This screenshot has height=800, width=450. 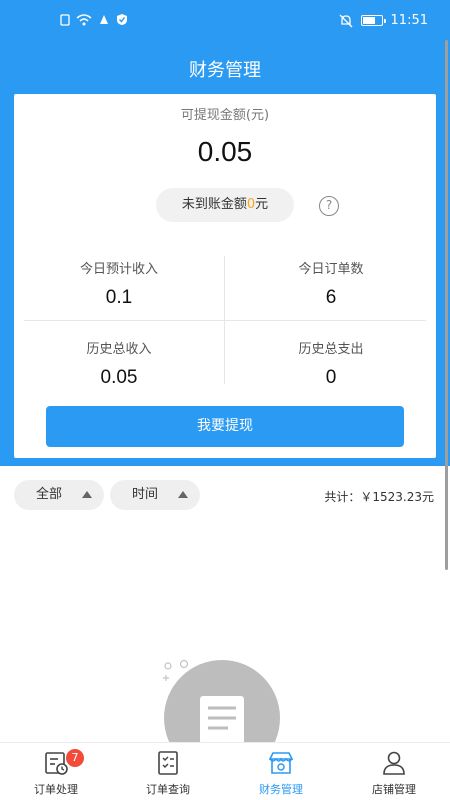 What do you see at coordinates (251, 204) in the screenshot?
I see `pending-value: 0` at bounding box center [251, 204].